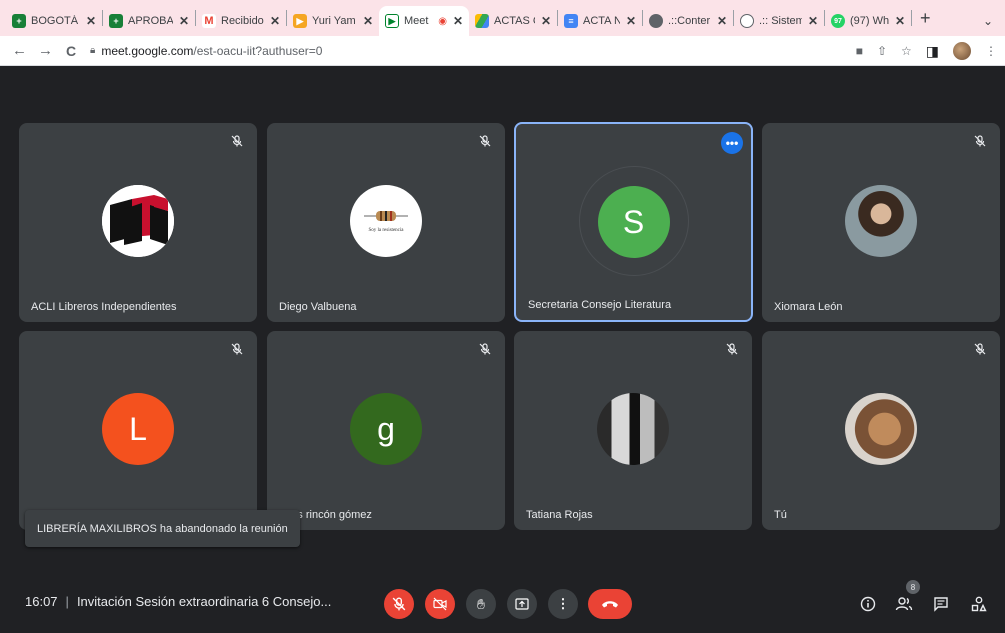 The width and height of the screenshot is (1005, 633). I want to click on mic-toggle-button, so click(399, 604).